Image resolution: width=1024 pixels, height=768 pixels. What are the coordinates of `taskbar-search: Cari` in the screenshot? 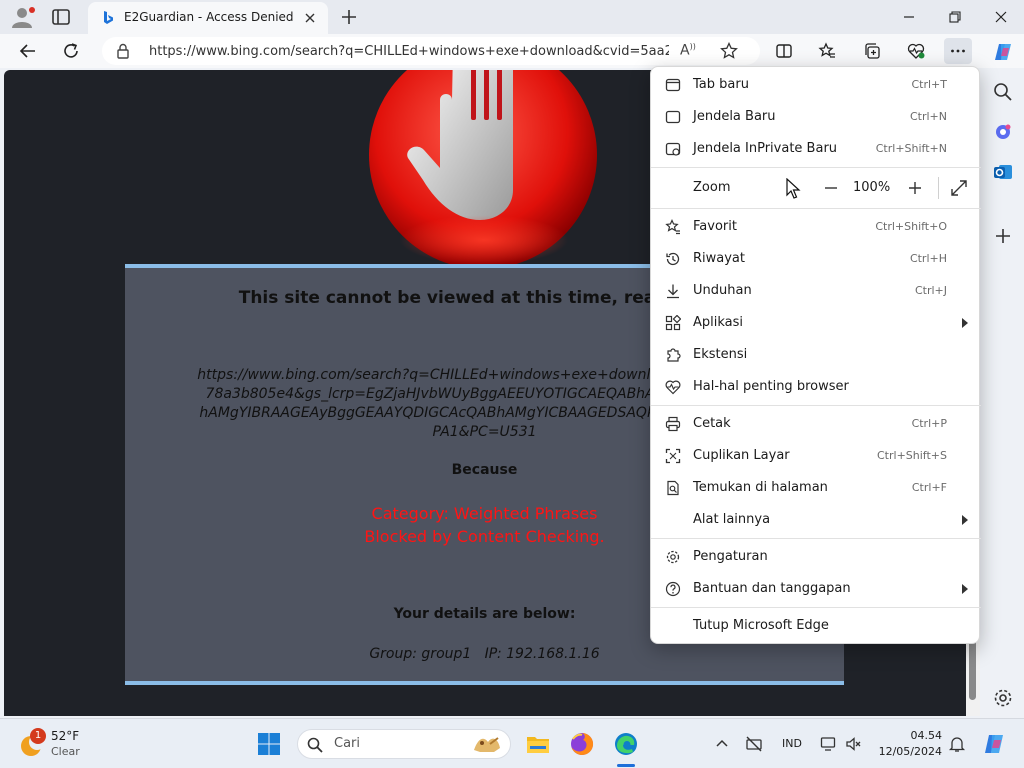 It's located at (404, 744).